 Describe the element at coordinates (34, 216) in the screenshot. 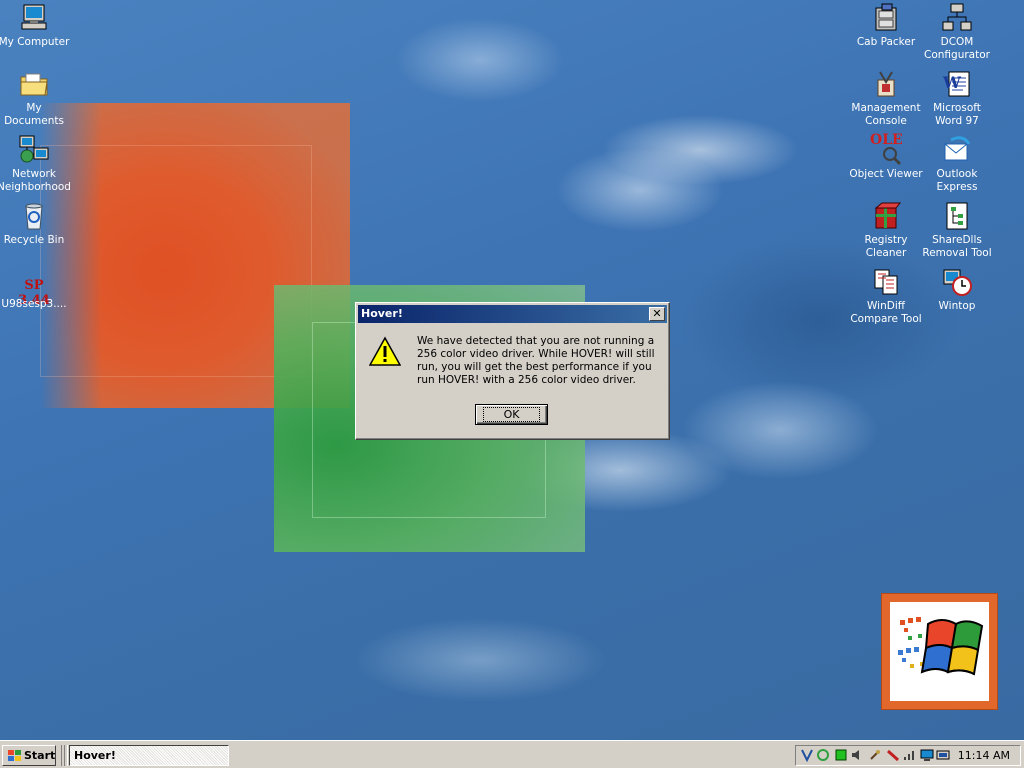

I see `recycle-bin-icon` at that location.